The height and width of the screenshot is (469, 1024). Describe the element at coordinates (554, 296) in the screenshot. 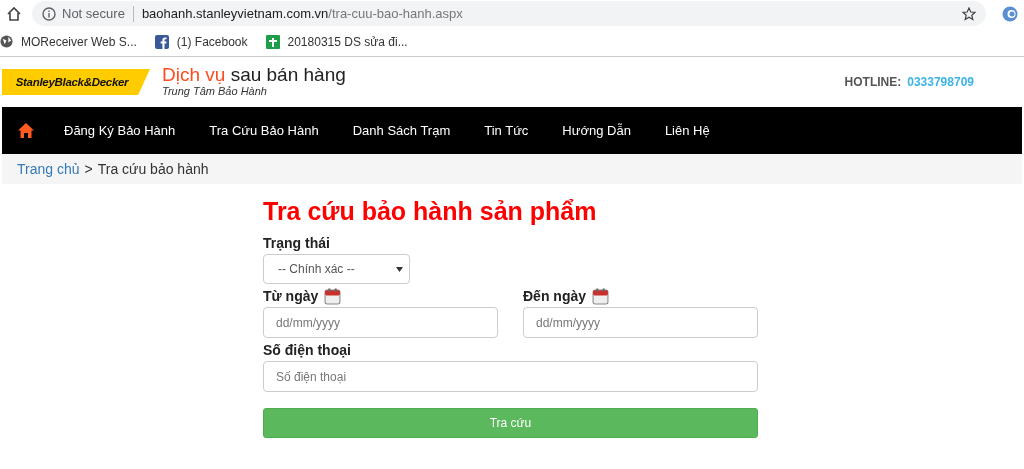

I see `field-label: Đến ngày` at that location.